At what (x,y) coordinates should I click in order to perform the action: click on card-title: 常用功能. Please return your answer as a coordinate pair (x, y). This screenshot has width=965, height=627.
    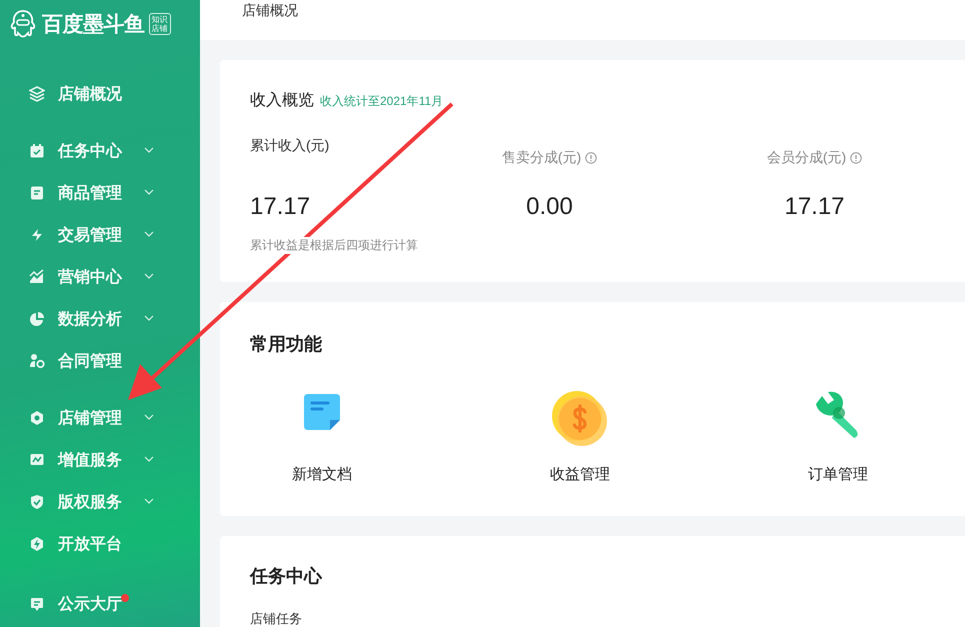
    Looking at the image, I should click on (286, 344).